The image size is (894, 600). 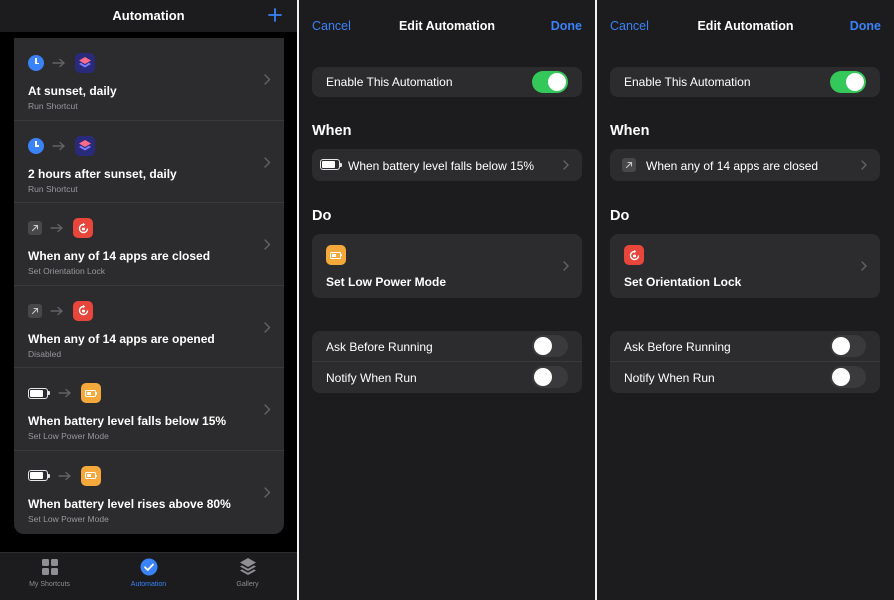 I want to click on automation-title: At sunset, daily, so click(x=72, y=91).